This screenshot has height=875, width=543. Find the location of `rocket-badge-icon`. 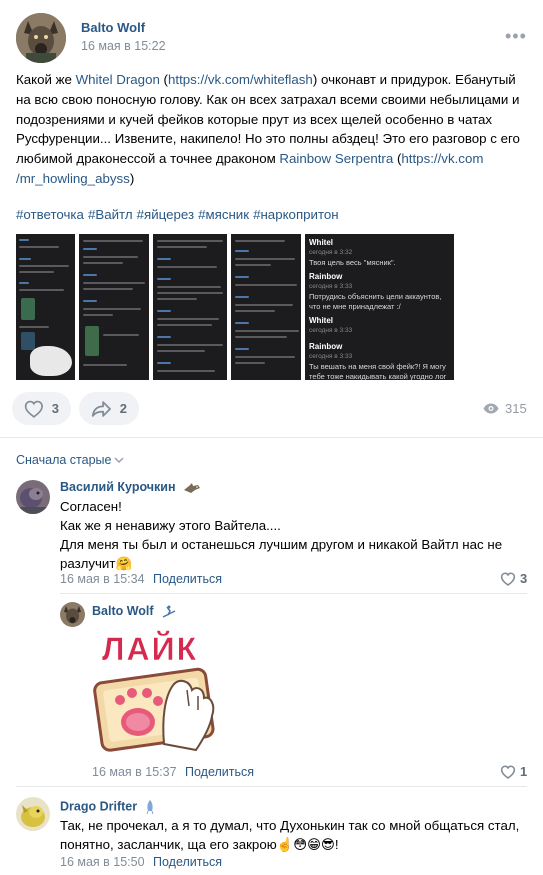

rocket-badge-icon is located at coordinates (150, 807).